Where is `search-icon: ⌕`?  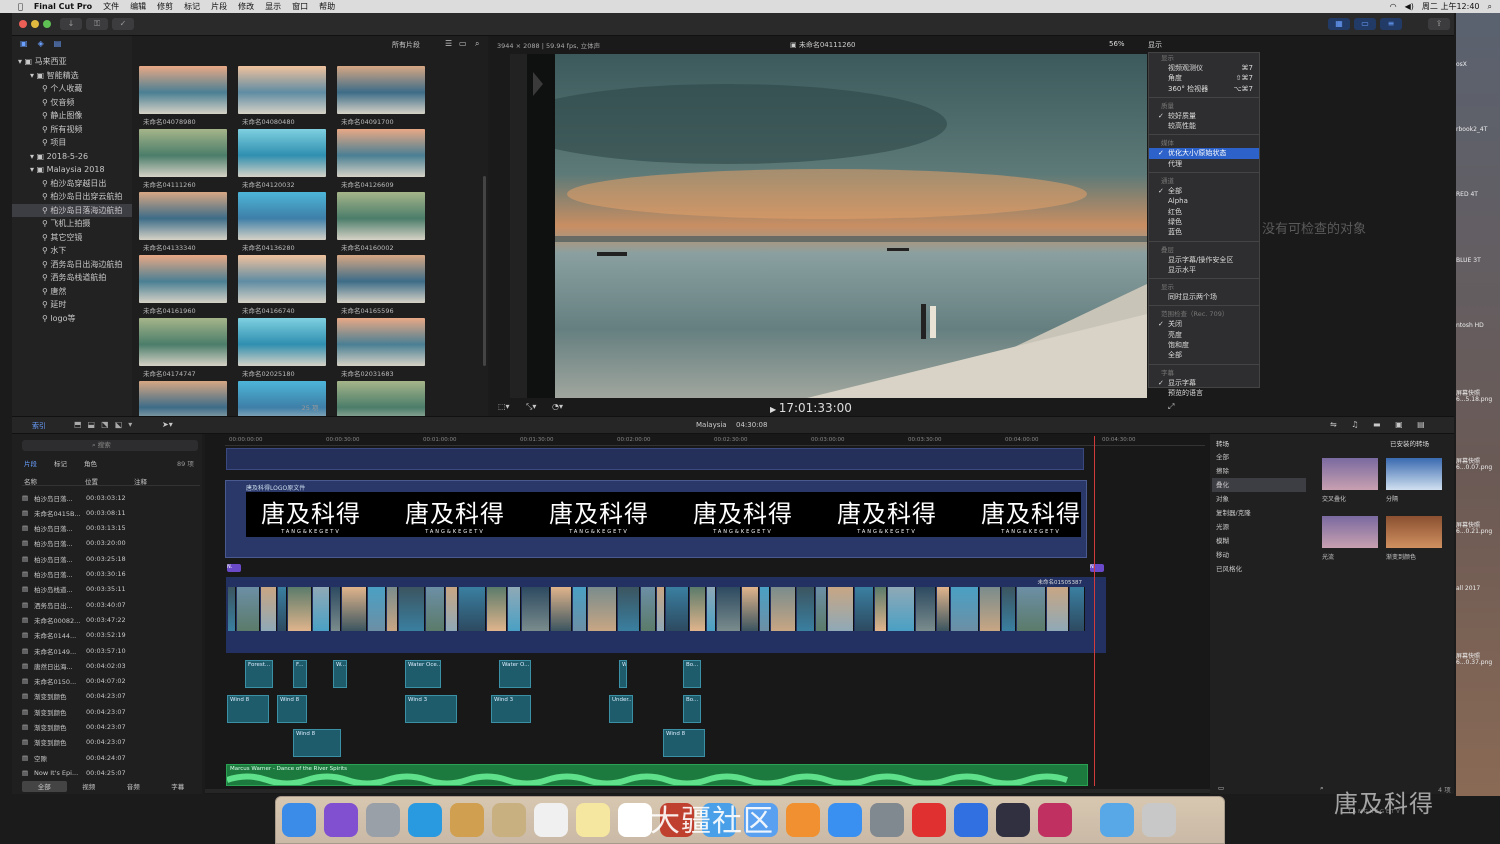 search-icon: ⌕ is located at coordinates (1490, 7).